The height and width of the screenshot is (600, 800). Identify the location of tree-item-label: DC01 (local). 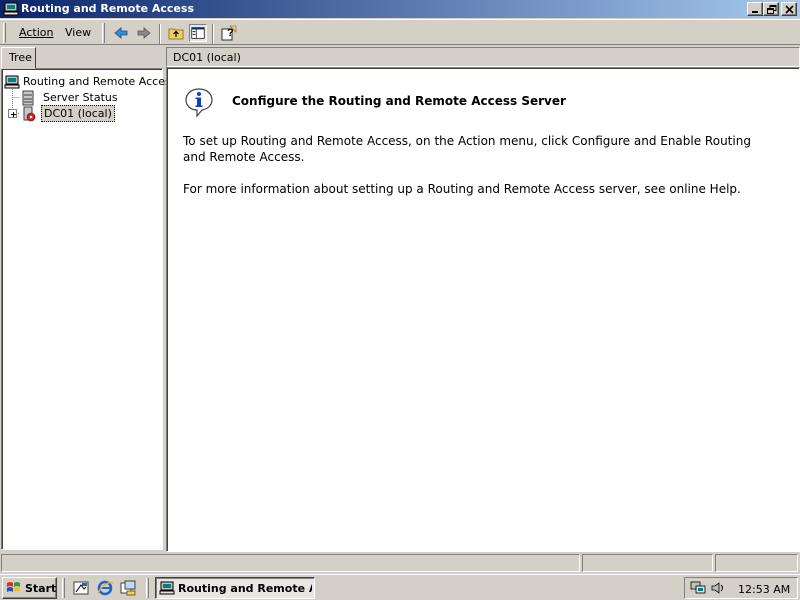
(78, 113).